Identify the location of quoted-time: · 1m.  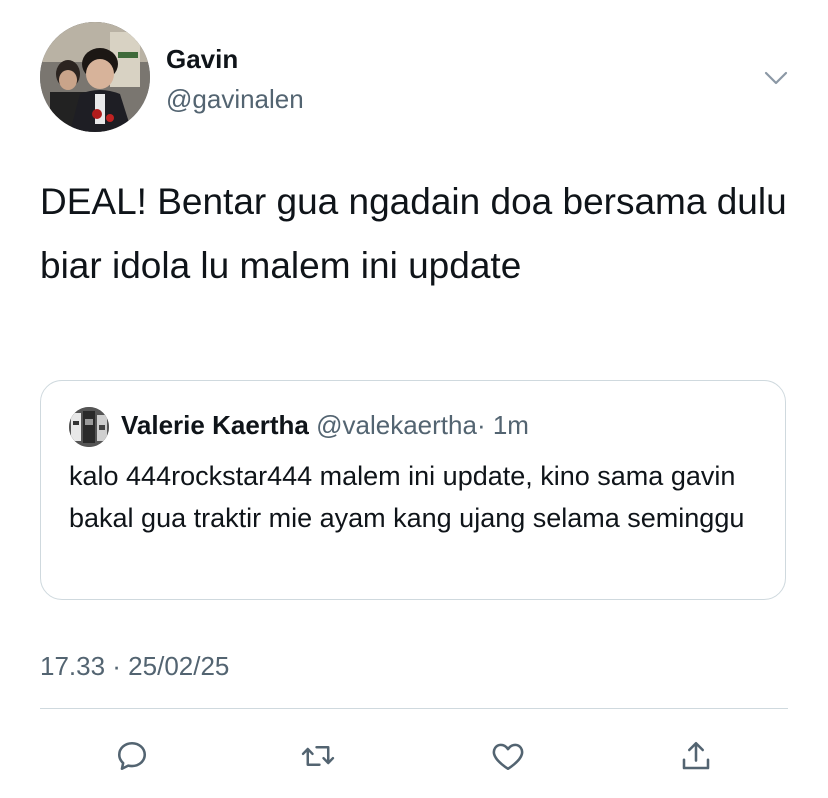
(502, 425).